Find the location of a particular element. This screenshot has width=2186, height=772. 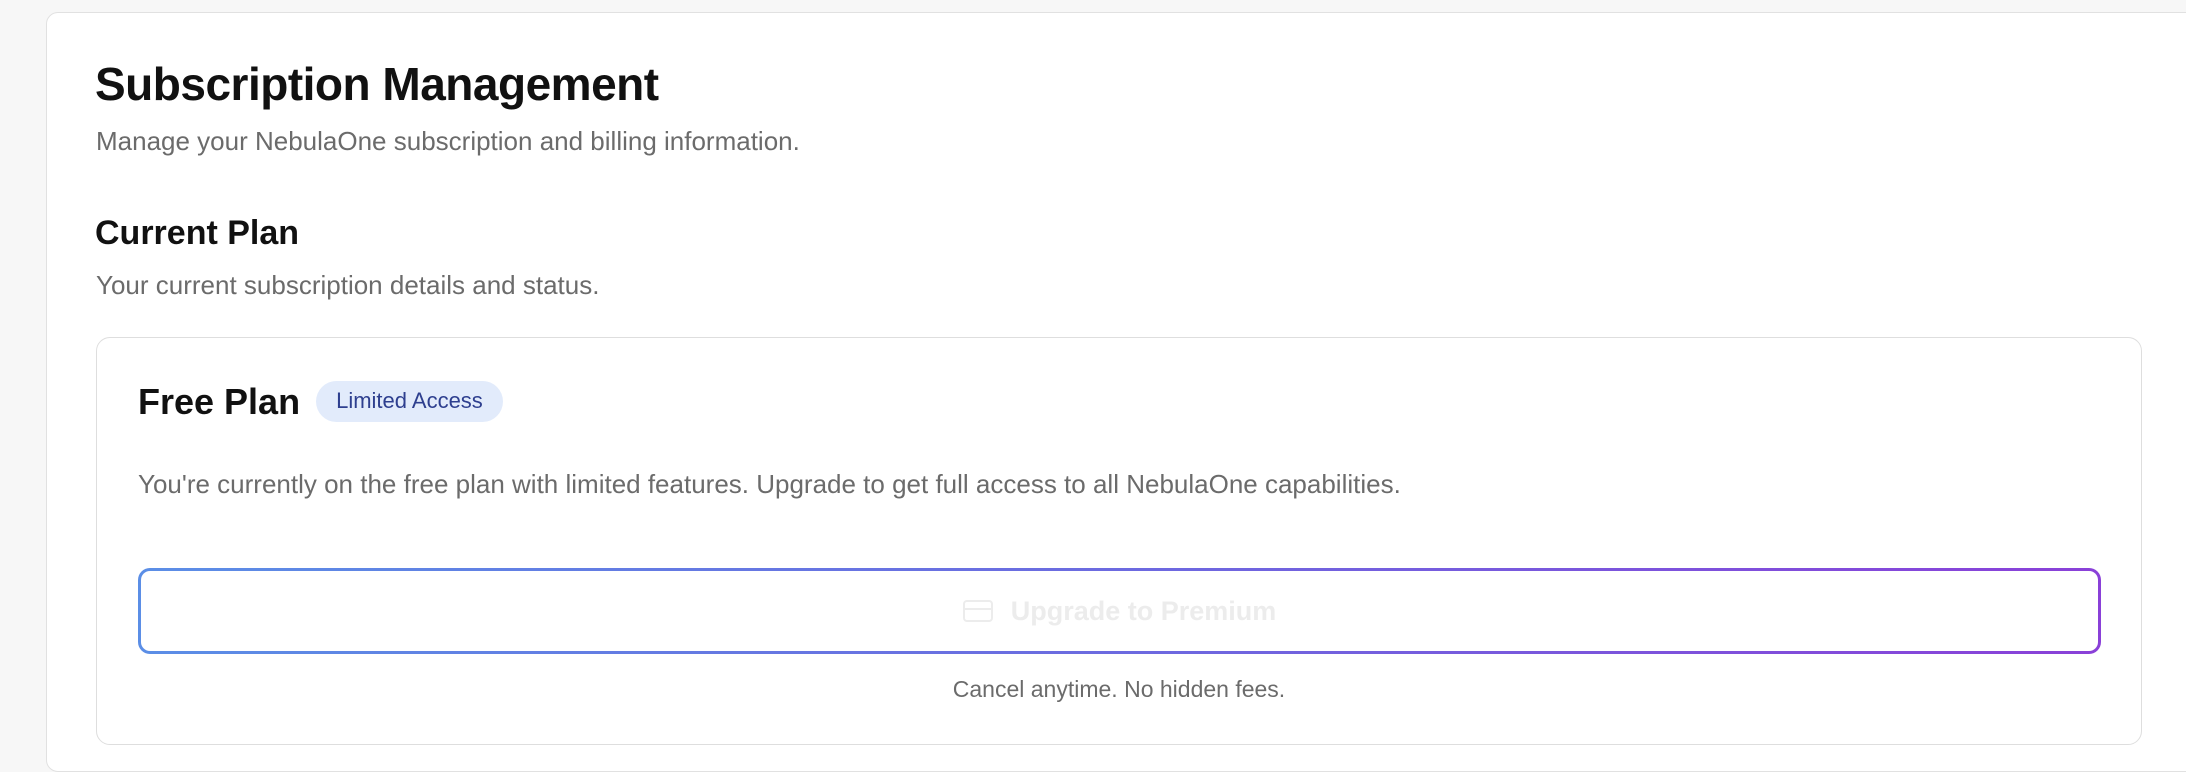

credit-card-icon is located at coordinates (977, 611).